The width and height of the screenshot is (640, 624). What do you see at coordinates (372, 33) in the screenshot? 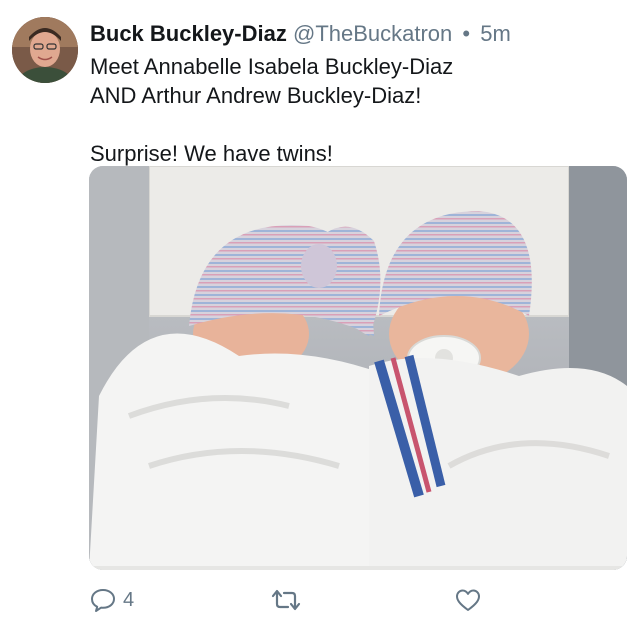
I see `user-handle: @TheBuckatron` at bounding box center [372, 33].